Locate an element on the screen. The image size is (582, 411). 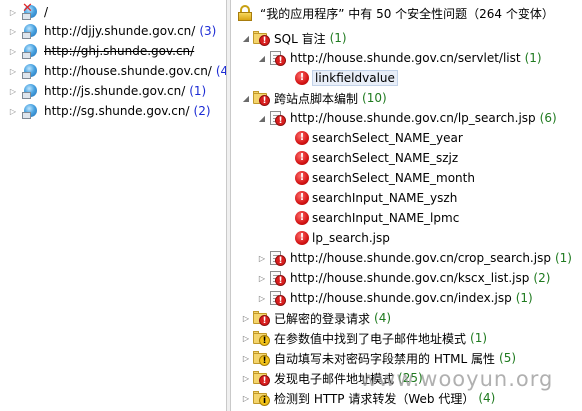
issue-tree-root: “我的应用程序” 中有 50 个安全性问题（264 个变体） is located at coordinates (395, 13).